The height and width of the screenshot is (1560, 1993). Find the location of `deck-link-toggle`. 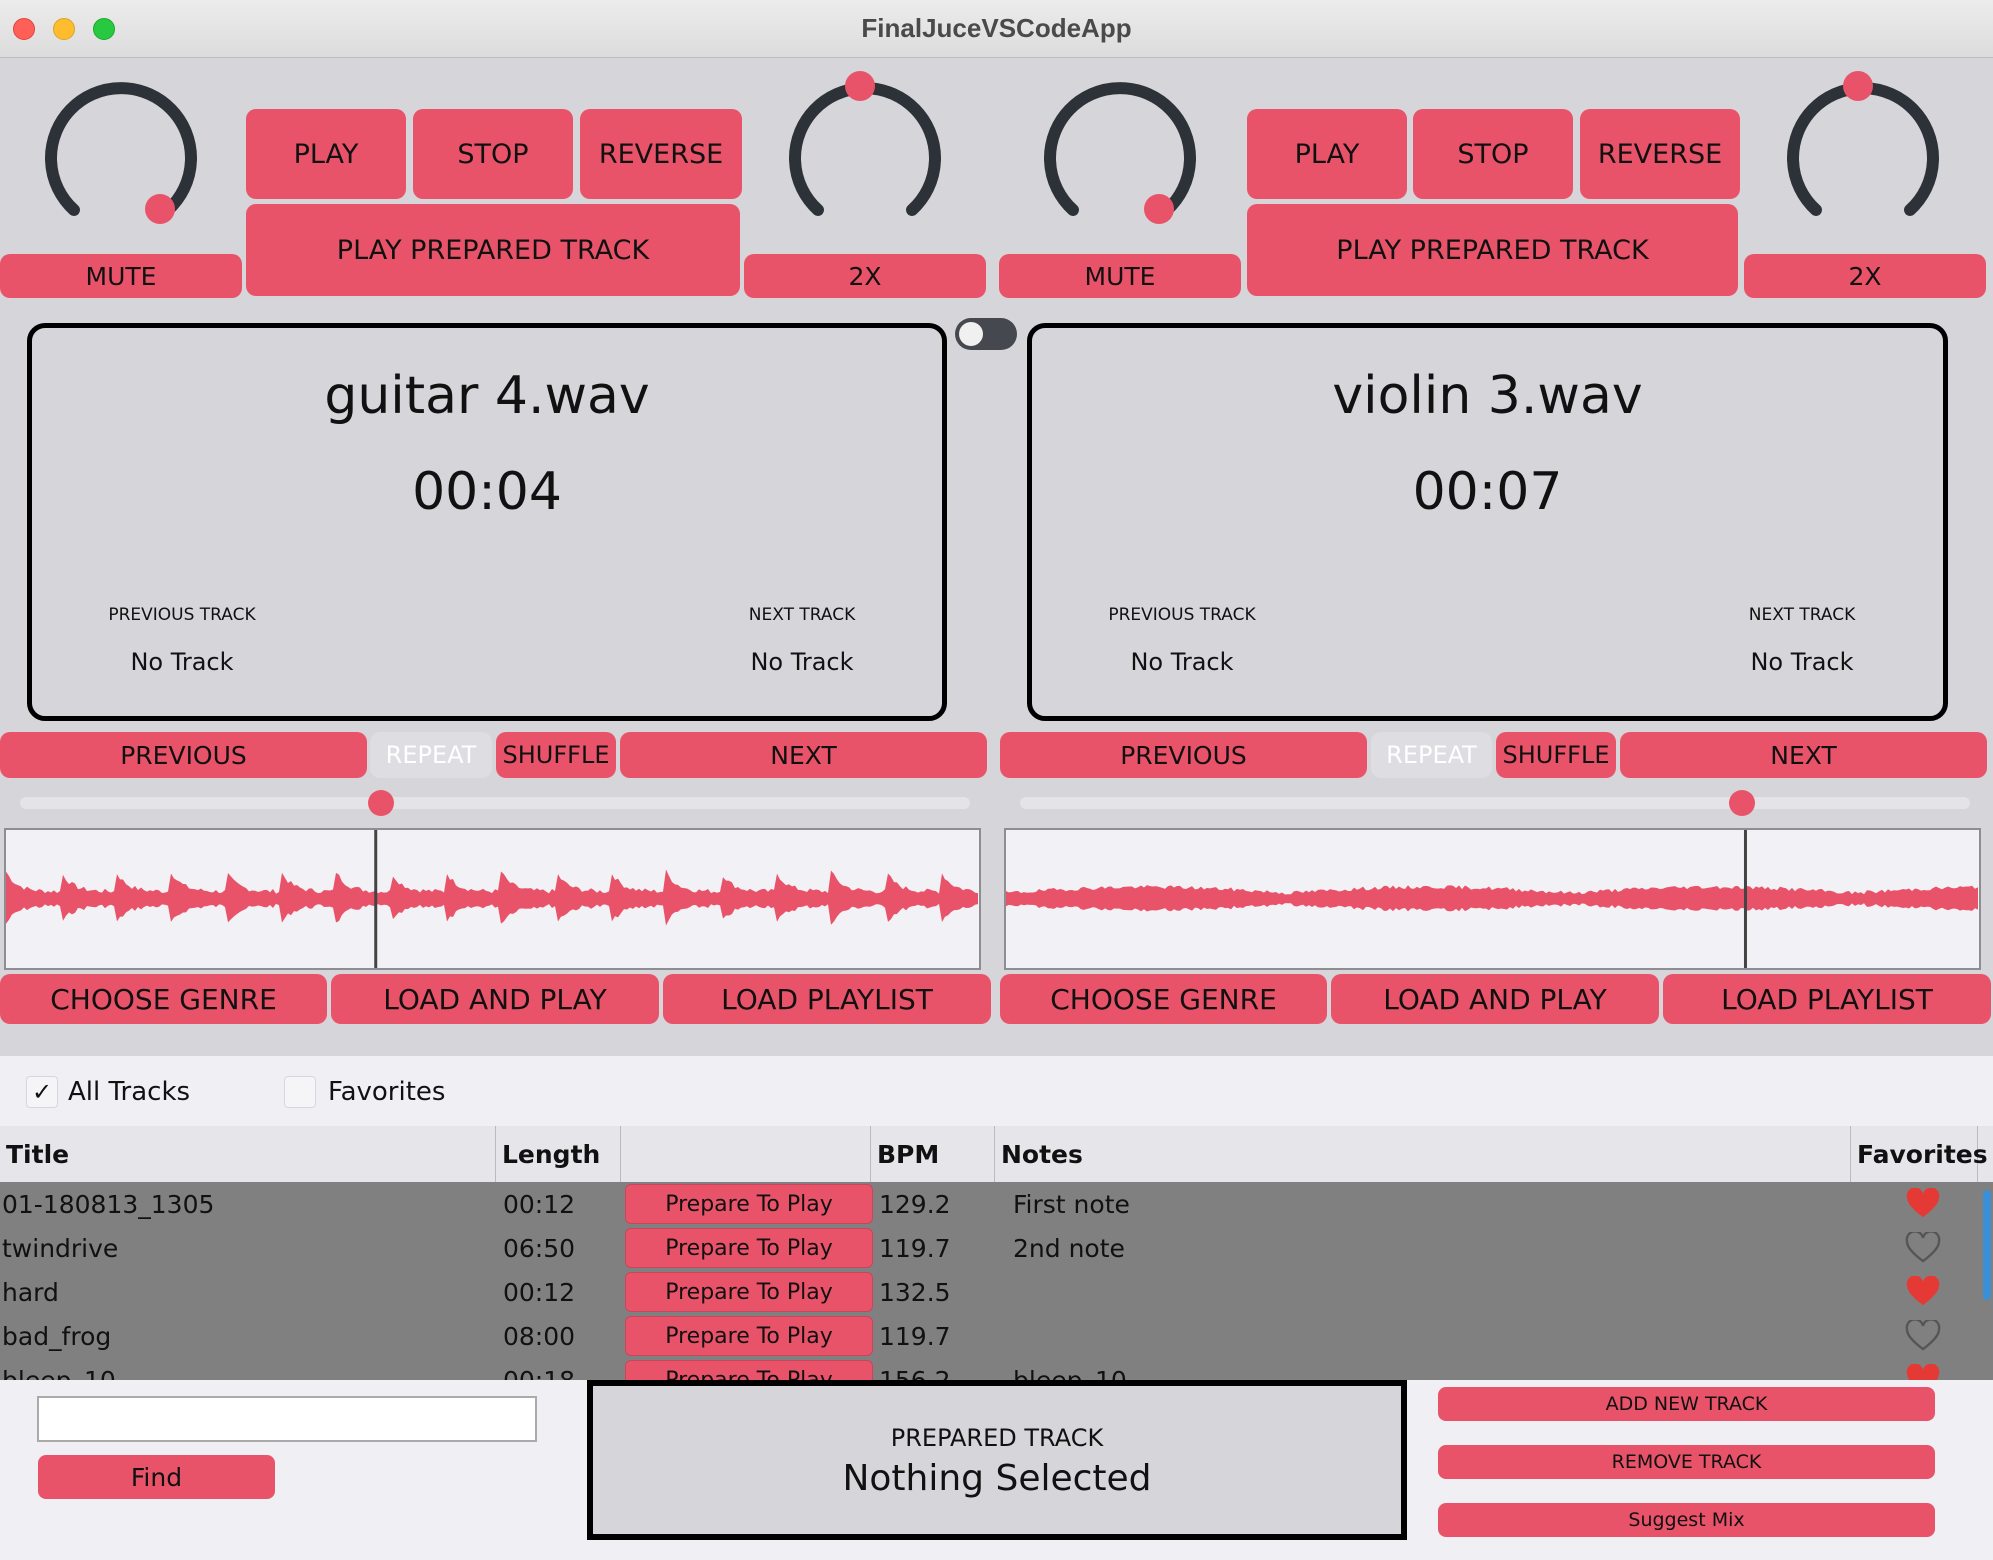

deck-link-toggle is located at coordinates (986, 334).